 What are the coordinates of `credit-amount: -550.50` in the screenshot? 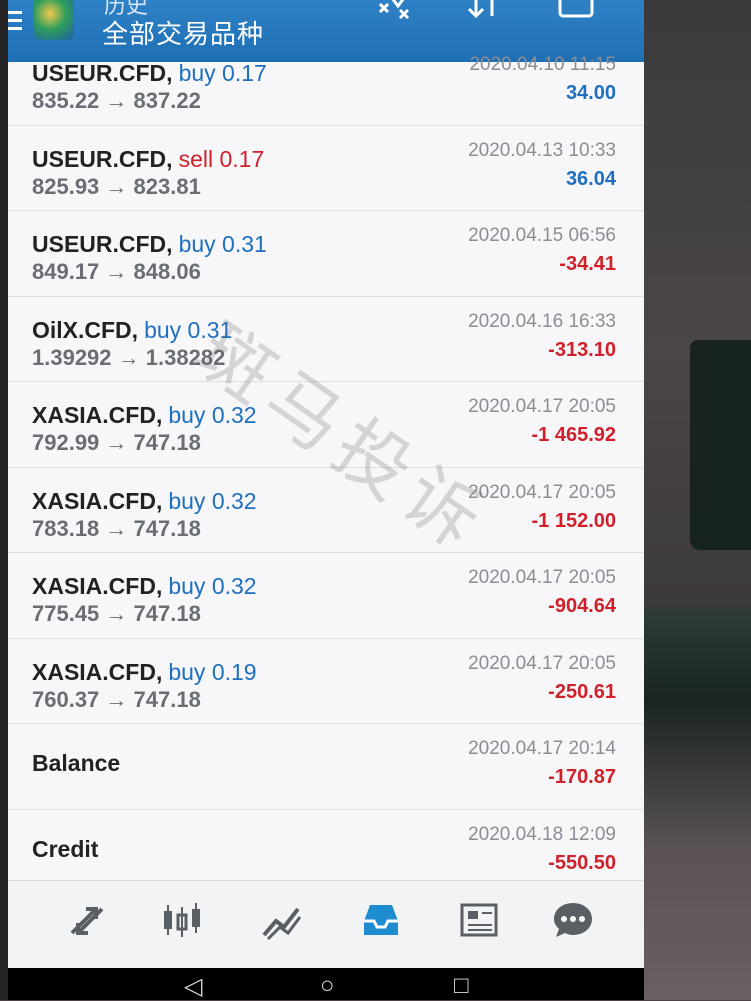 It's located at (582, 862).